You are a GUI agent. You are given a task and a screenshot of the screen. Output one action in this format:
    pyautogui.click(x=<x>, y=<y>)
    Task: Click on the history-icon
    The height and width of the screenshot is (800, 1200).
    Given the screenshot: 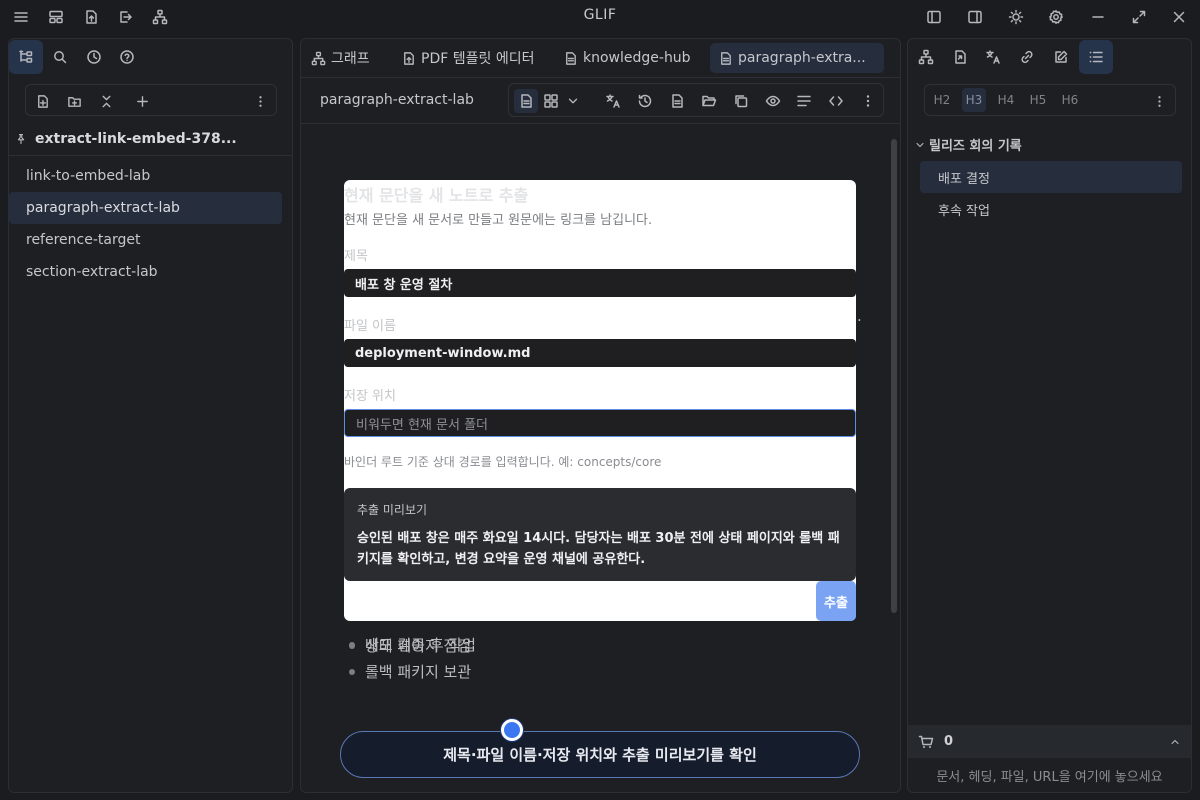 What is the action you would take?
    pyautogui.click(x=645, y=101)
    